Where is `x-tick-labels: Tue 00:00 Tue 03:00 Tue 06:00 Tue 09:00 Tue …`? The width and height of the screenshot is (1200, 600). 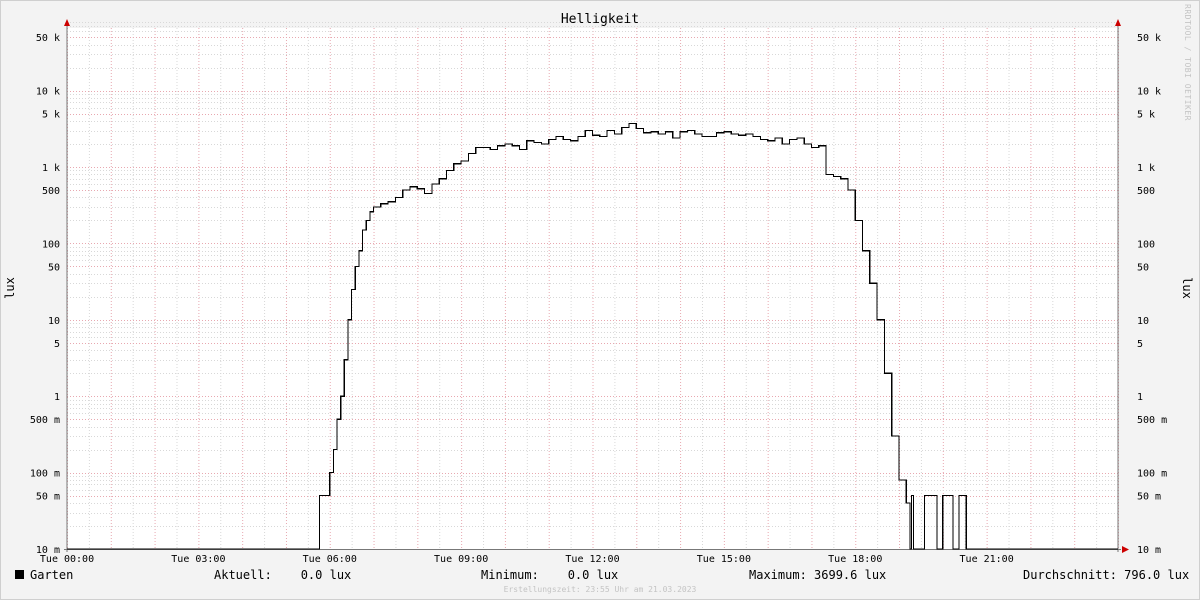
x-tick-labels: Tue 00:00 Tue 03:00 Tue 06:00 Tue 09:00 Tue … is located at coordinates (527, 559).